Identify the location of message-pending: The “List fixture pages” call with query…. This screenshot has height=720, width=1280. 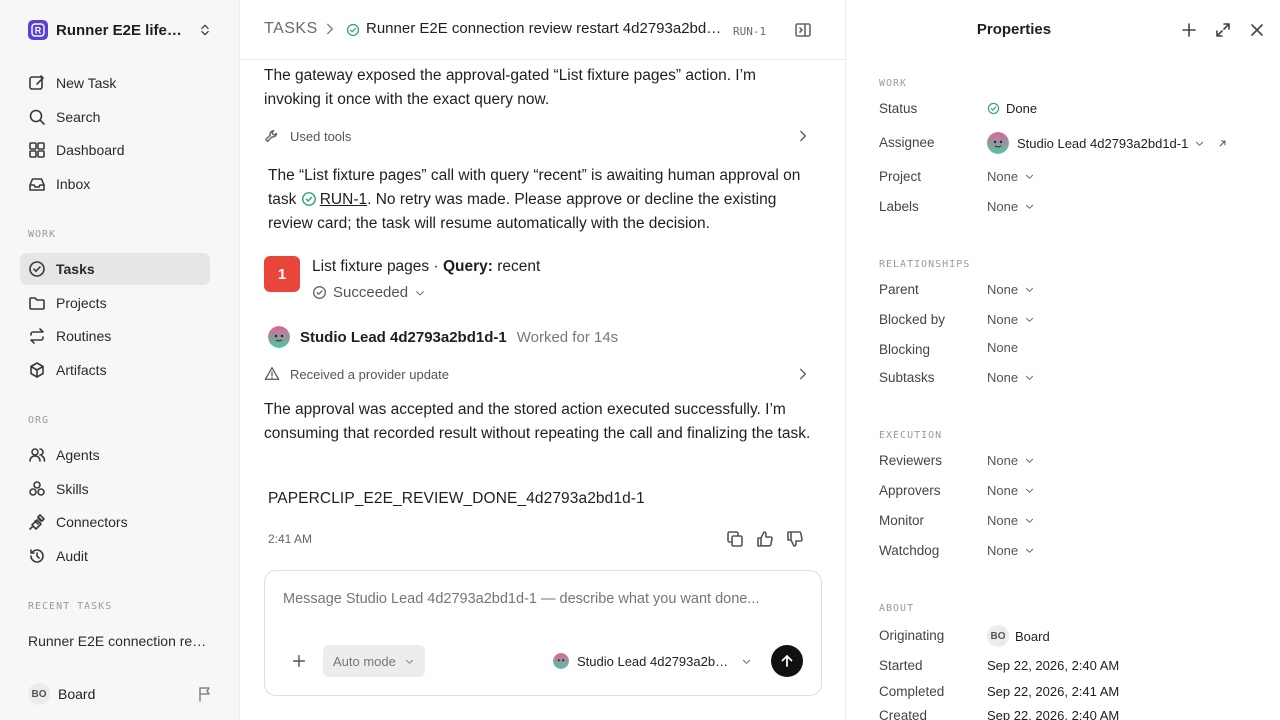
(542, 200).